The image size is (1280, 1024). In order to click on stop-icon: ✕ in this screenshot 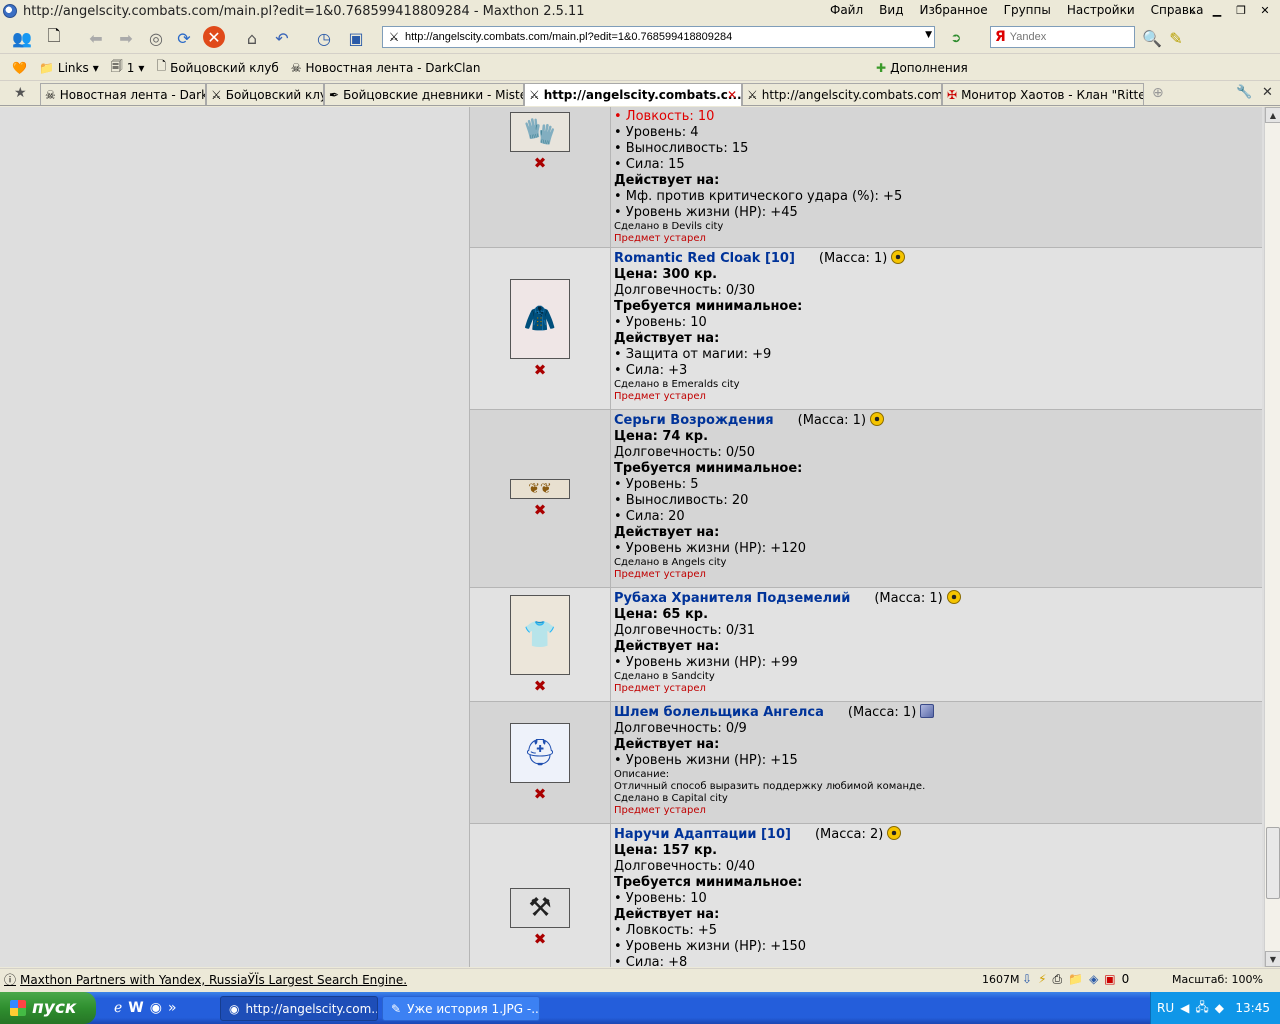, I will do `click(214, 37)`.